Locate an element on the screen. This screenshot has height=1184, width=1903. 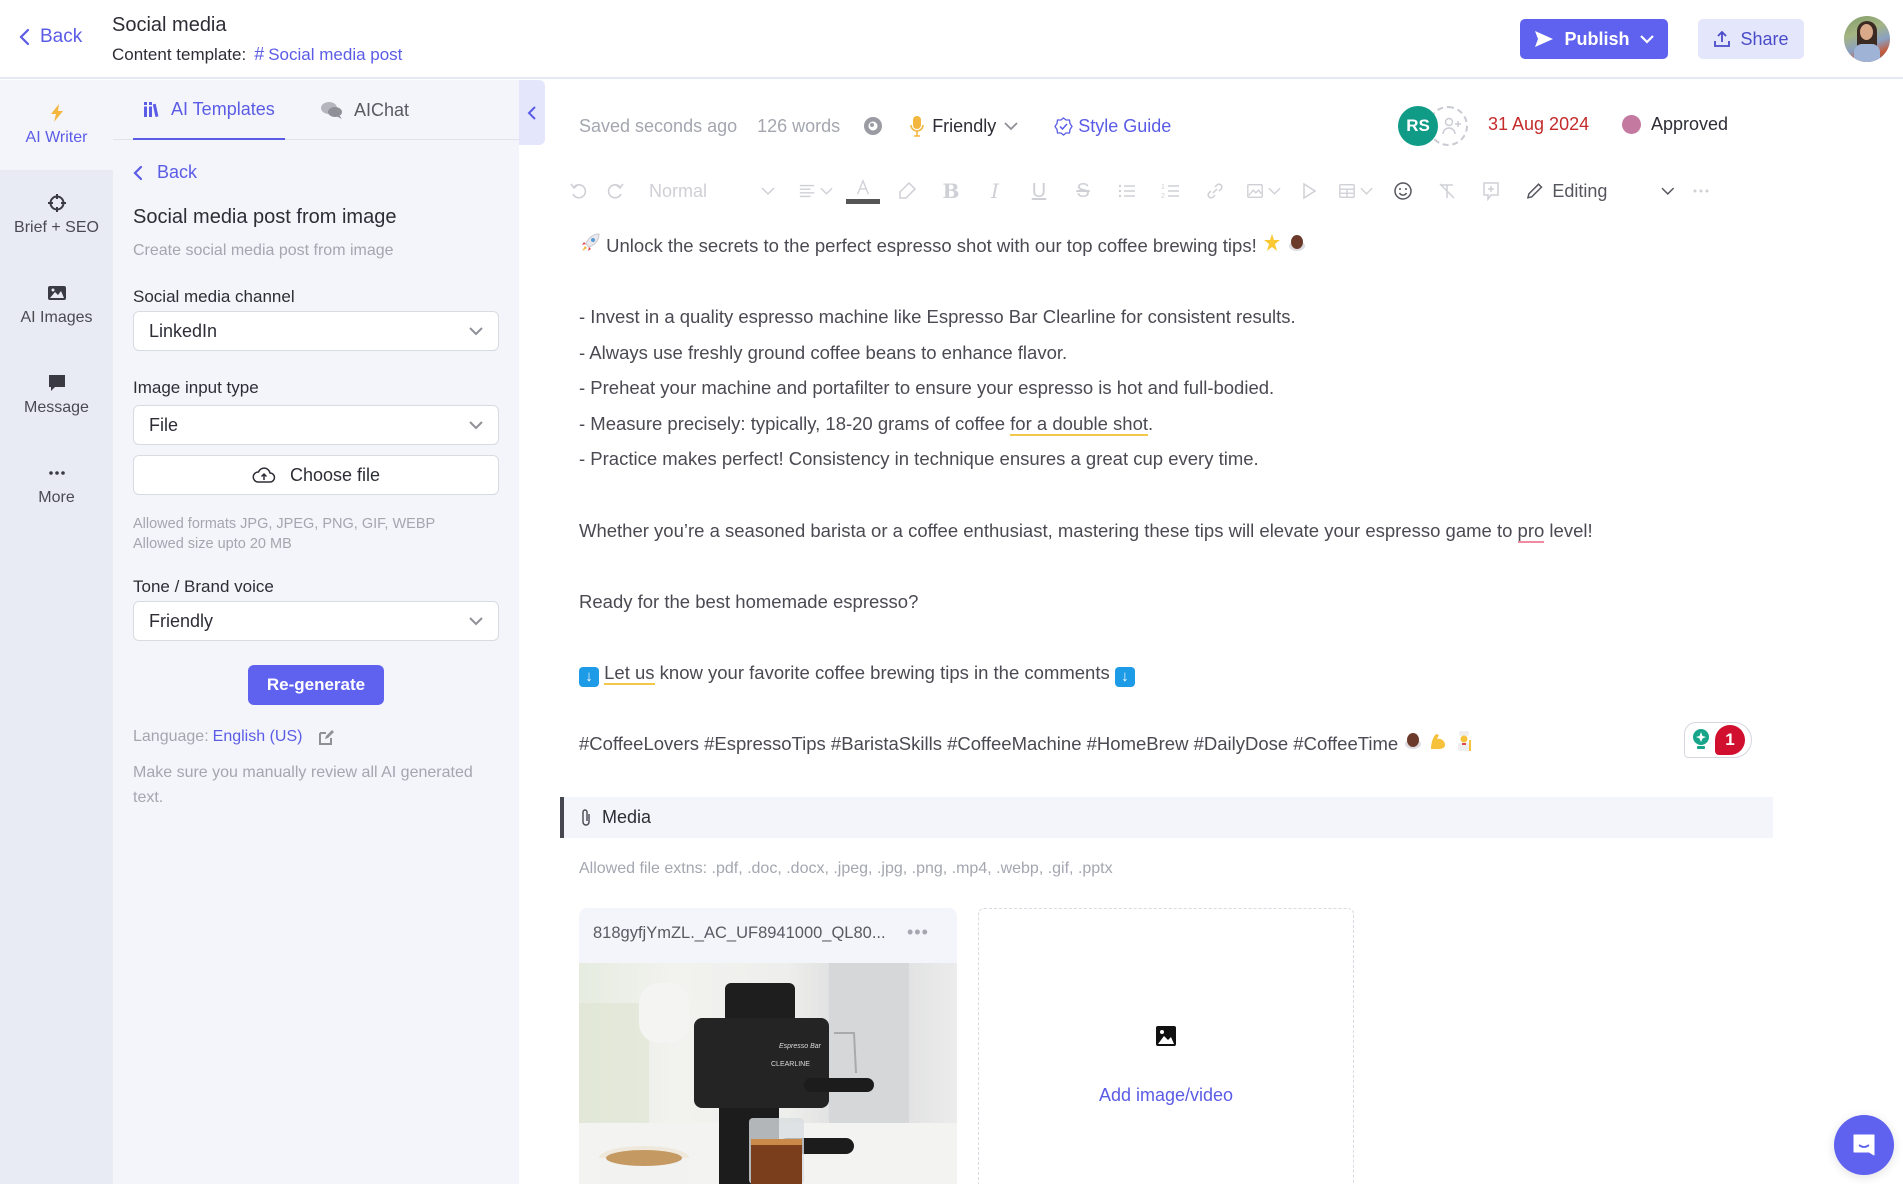
tab-ai-templates: AI Templates is located at coordinates (209, 110).